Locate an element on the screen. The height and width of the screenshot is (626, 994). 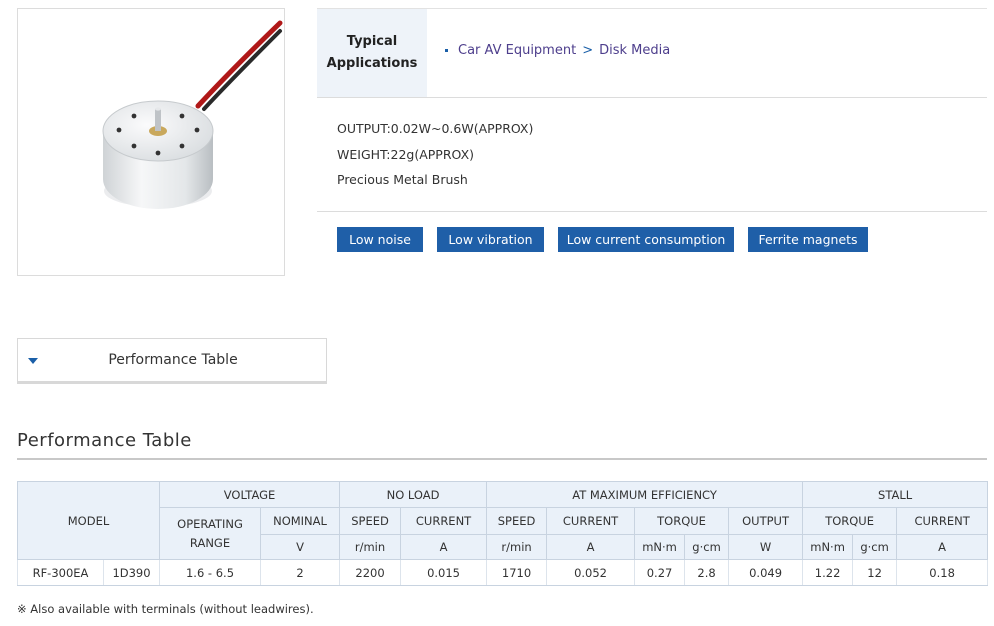
unit-st-current: A is located at coordinates (942, 547).